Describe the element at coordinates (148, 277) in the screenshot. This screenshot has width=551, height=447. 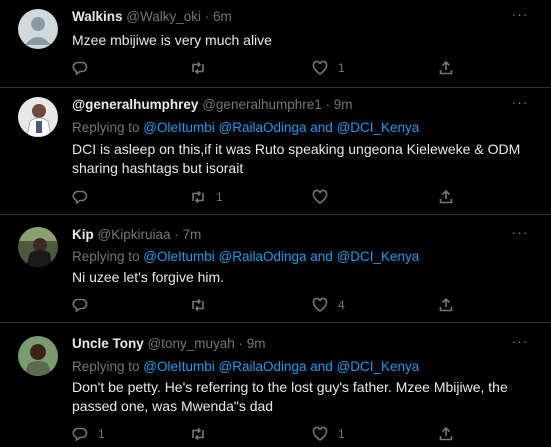
I see `tweet-text: Ni uzee let's forgive him.` at that location.